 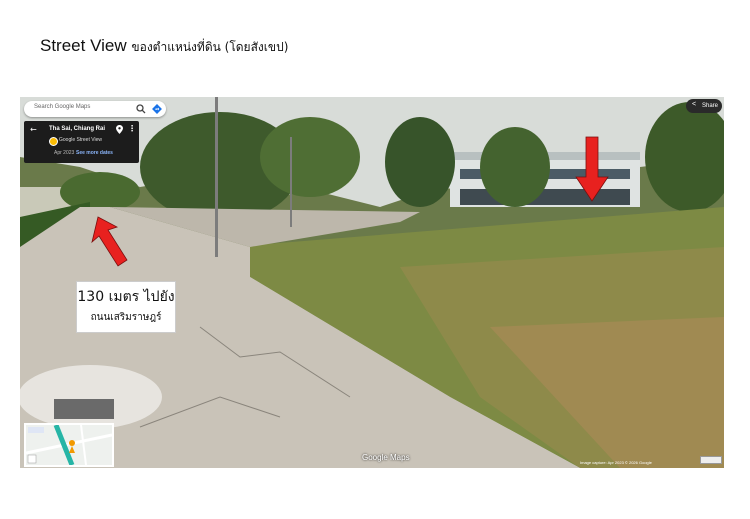 I want to click on page-title: Street View ของตำแหน่งที่ดิน (โดยสังเขป), so click(x=164, y=46).